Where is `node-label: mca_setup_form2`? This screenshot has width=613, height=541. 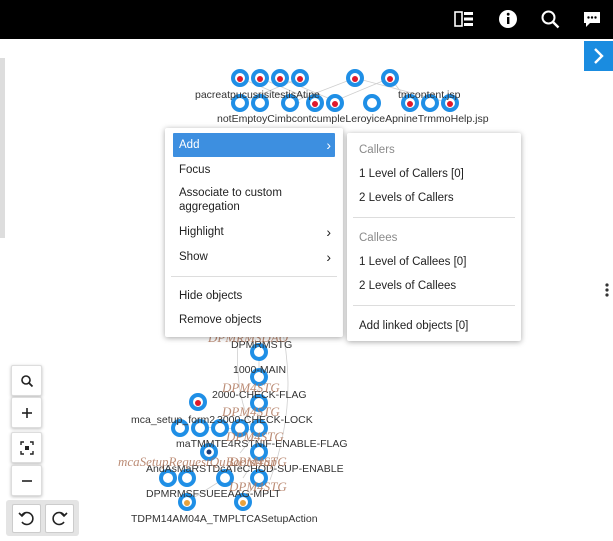 node-label: mca_setup_form2 is located at coordinates (173, 420).